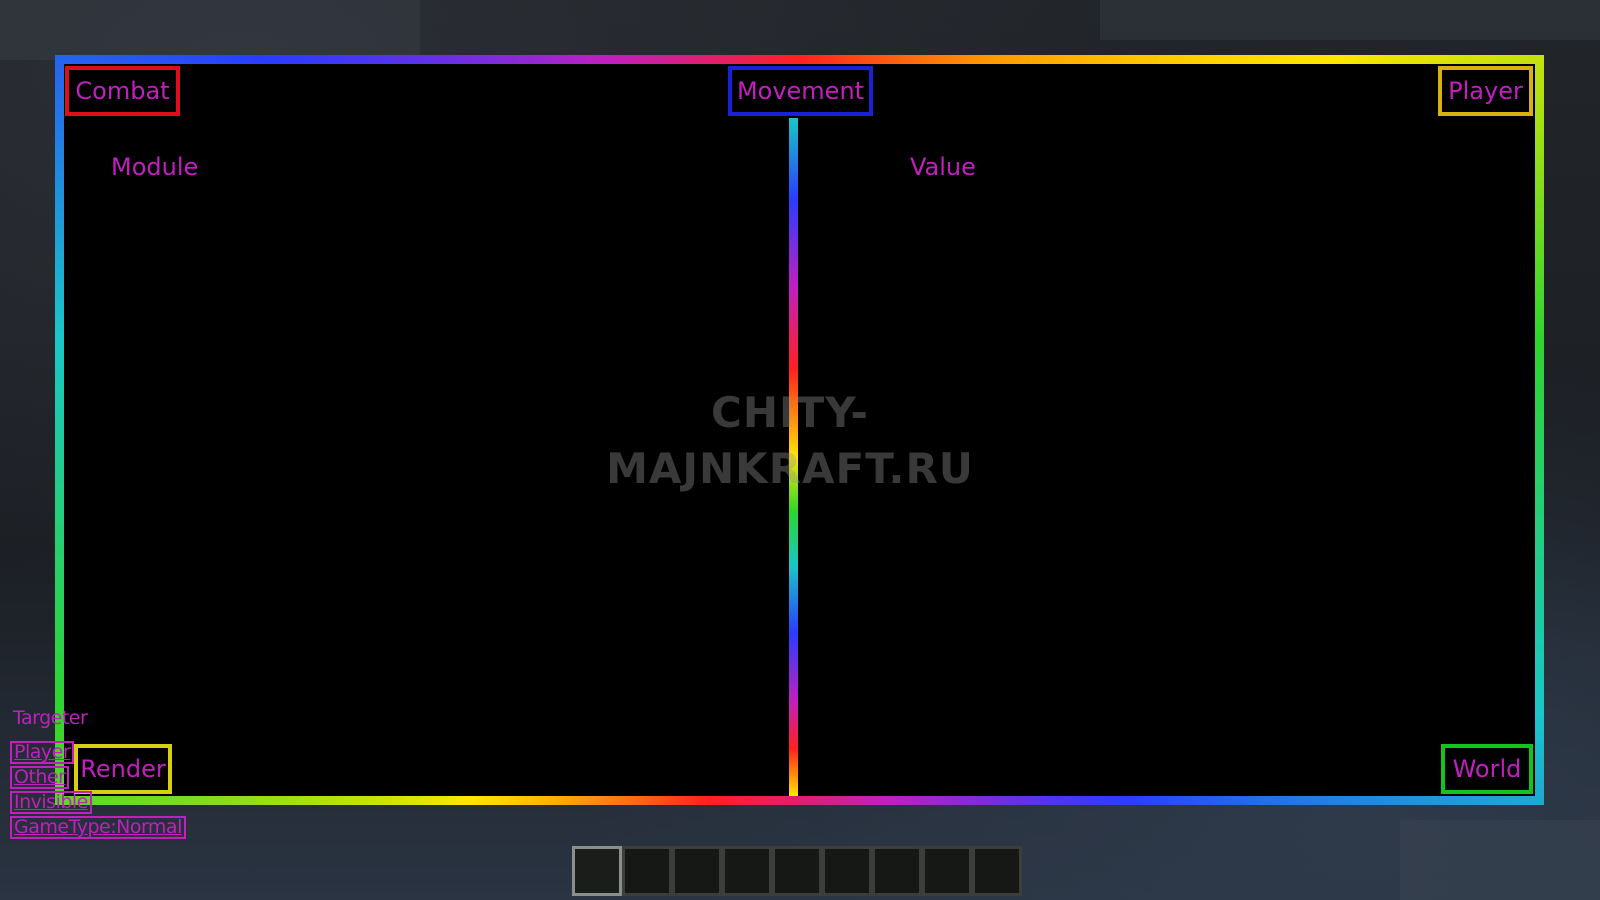 Image resolution: width=1600 pixels, height=900 pixels. What do you see at coordinates (943, 167) in the screenshot?
I see `value-column-header: Value` at bounding box center [943, 167].